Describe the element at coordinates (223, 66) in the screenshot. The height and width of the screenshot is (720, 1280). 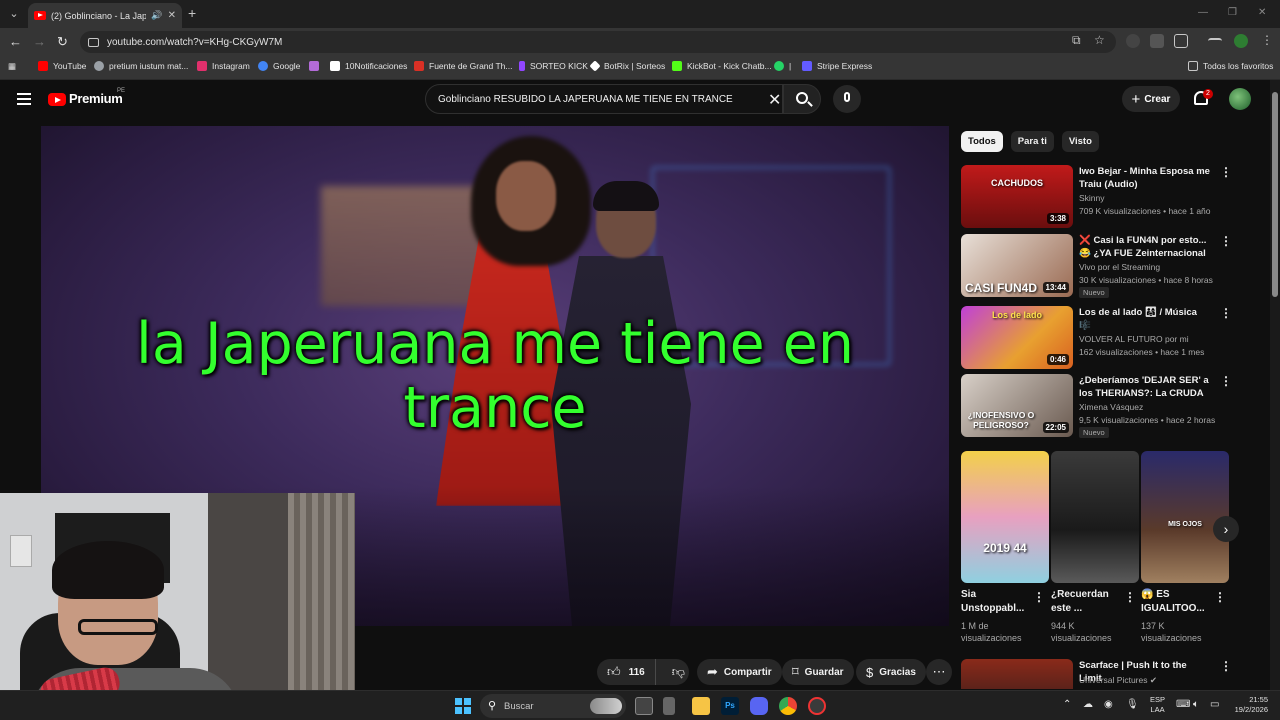
I see `bookmark-instagram: Instagram` at that location.